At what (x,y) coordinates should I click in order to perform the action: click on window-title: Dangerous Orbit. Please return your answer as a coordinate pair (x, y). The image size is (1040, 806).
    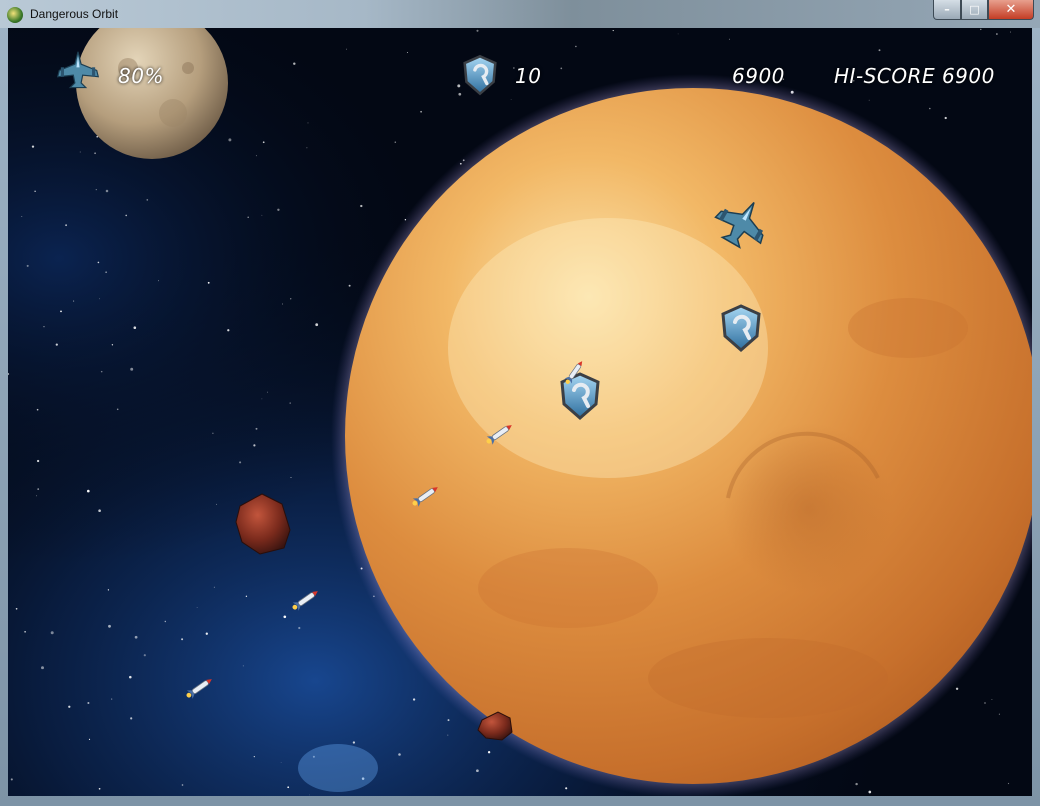
    Looking at the image, I should click on (74, 14).